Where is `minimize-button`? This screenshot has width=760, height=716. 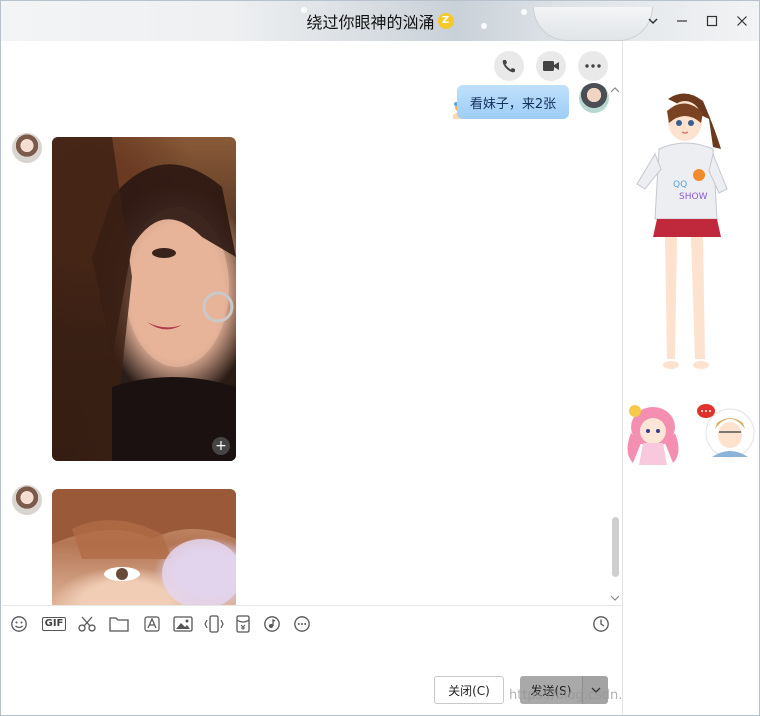
minimize-button is located at coordinates (682, 21).